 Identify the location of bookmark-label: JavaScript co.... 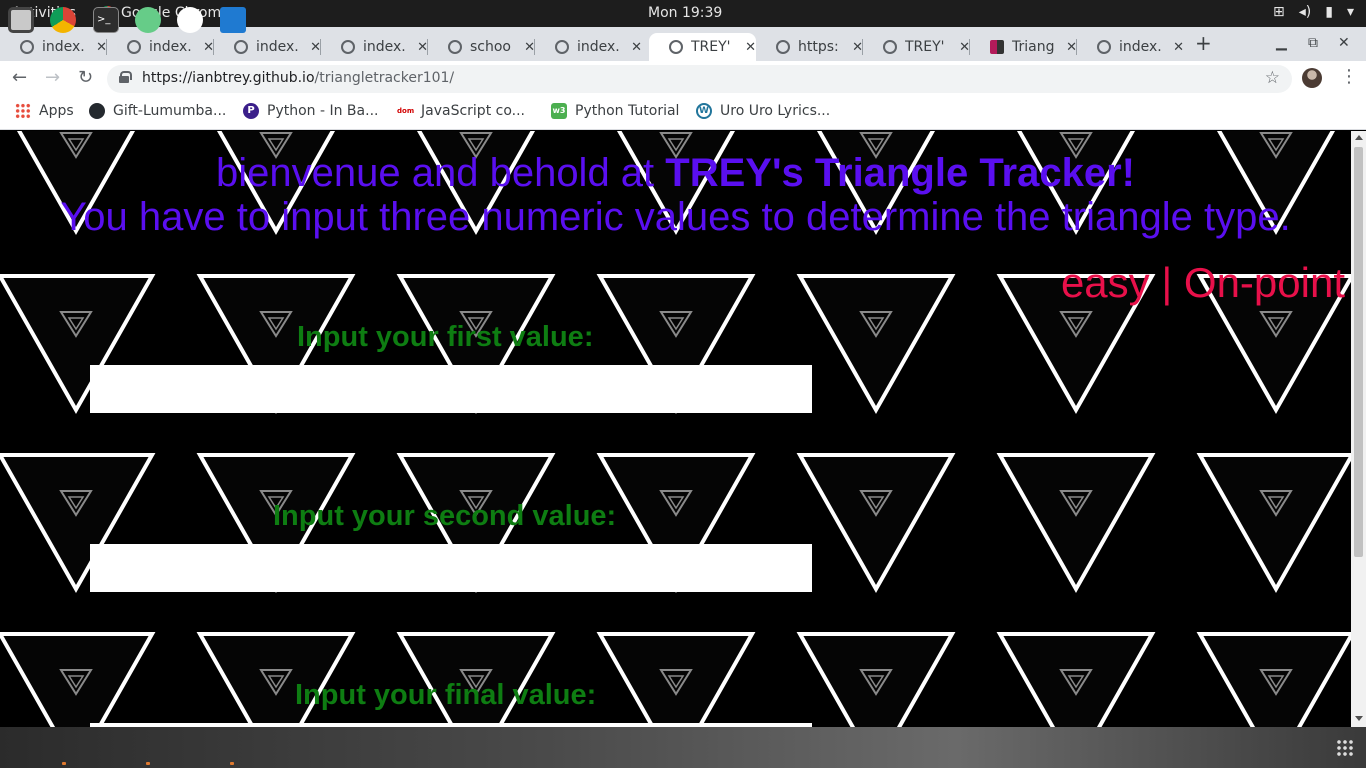
(473, 111).